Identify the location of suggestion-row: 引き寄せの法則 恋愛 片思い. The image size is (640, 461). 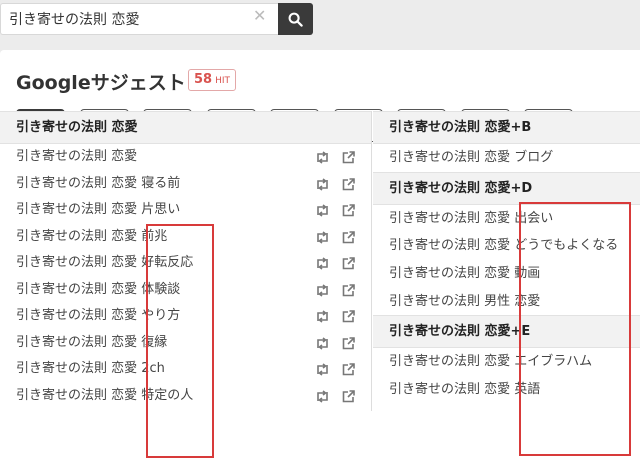
(185, 210).